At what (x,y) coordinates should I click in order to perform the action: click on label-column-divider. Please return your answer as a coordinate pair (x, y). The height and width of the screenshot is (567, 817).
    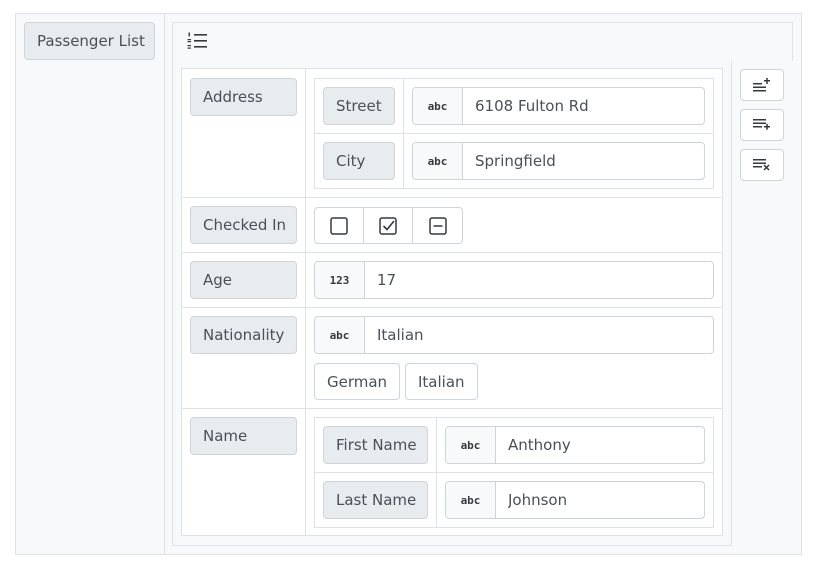
    Looking at the image, I should click on (305, 302).